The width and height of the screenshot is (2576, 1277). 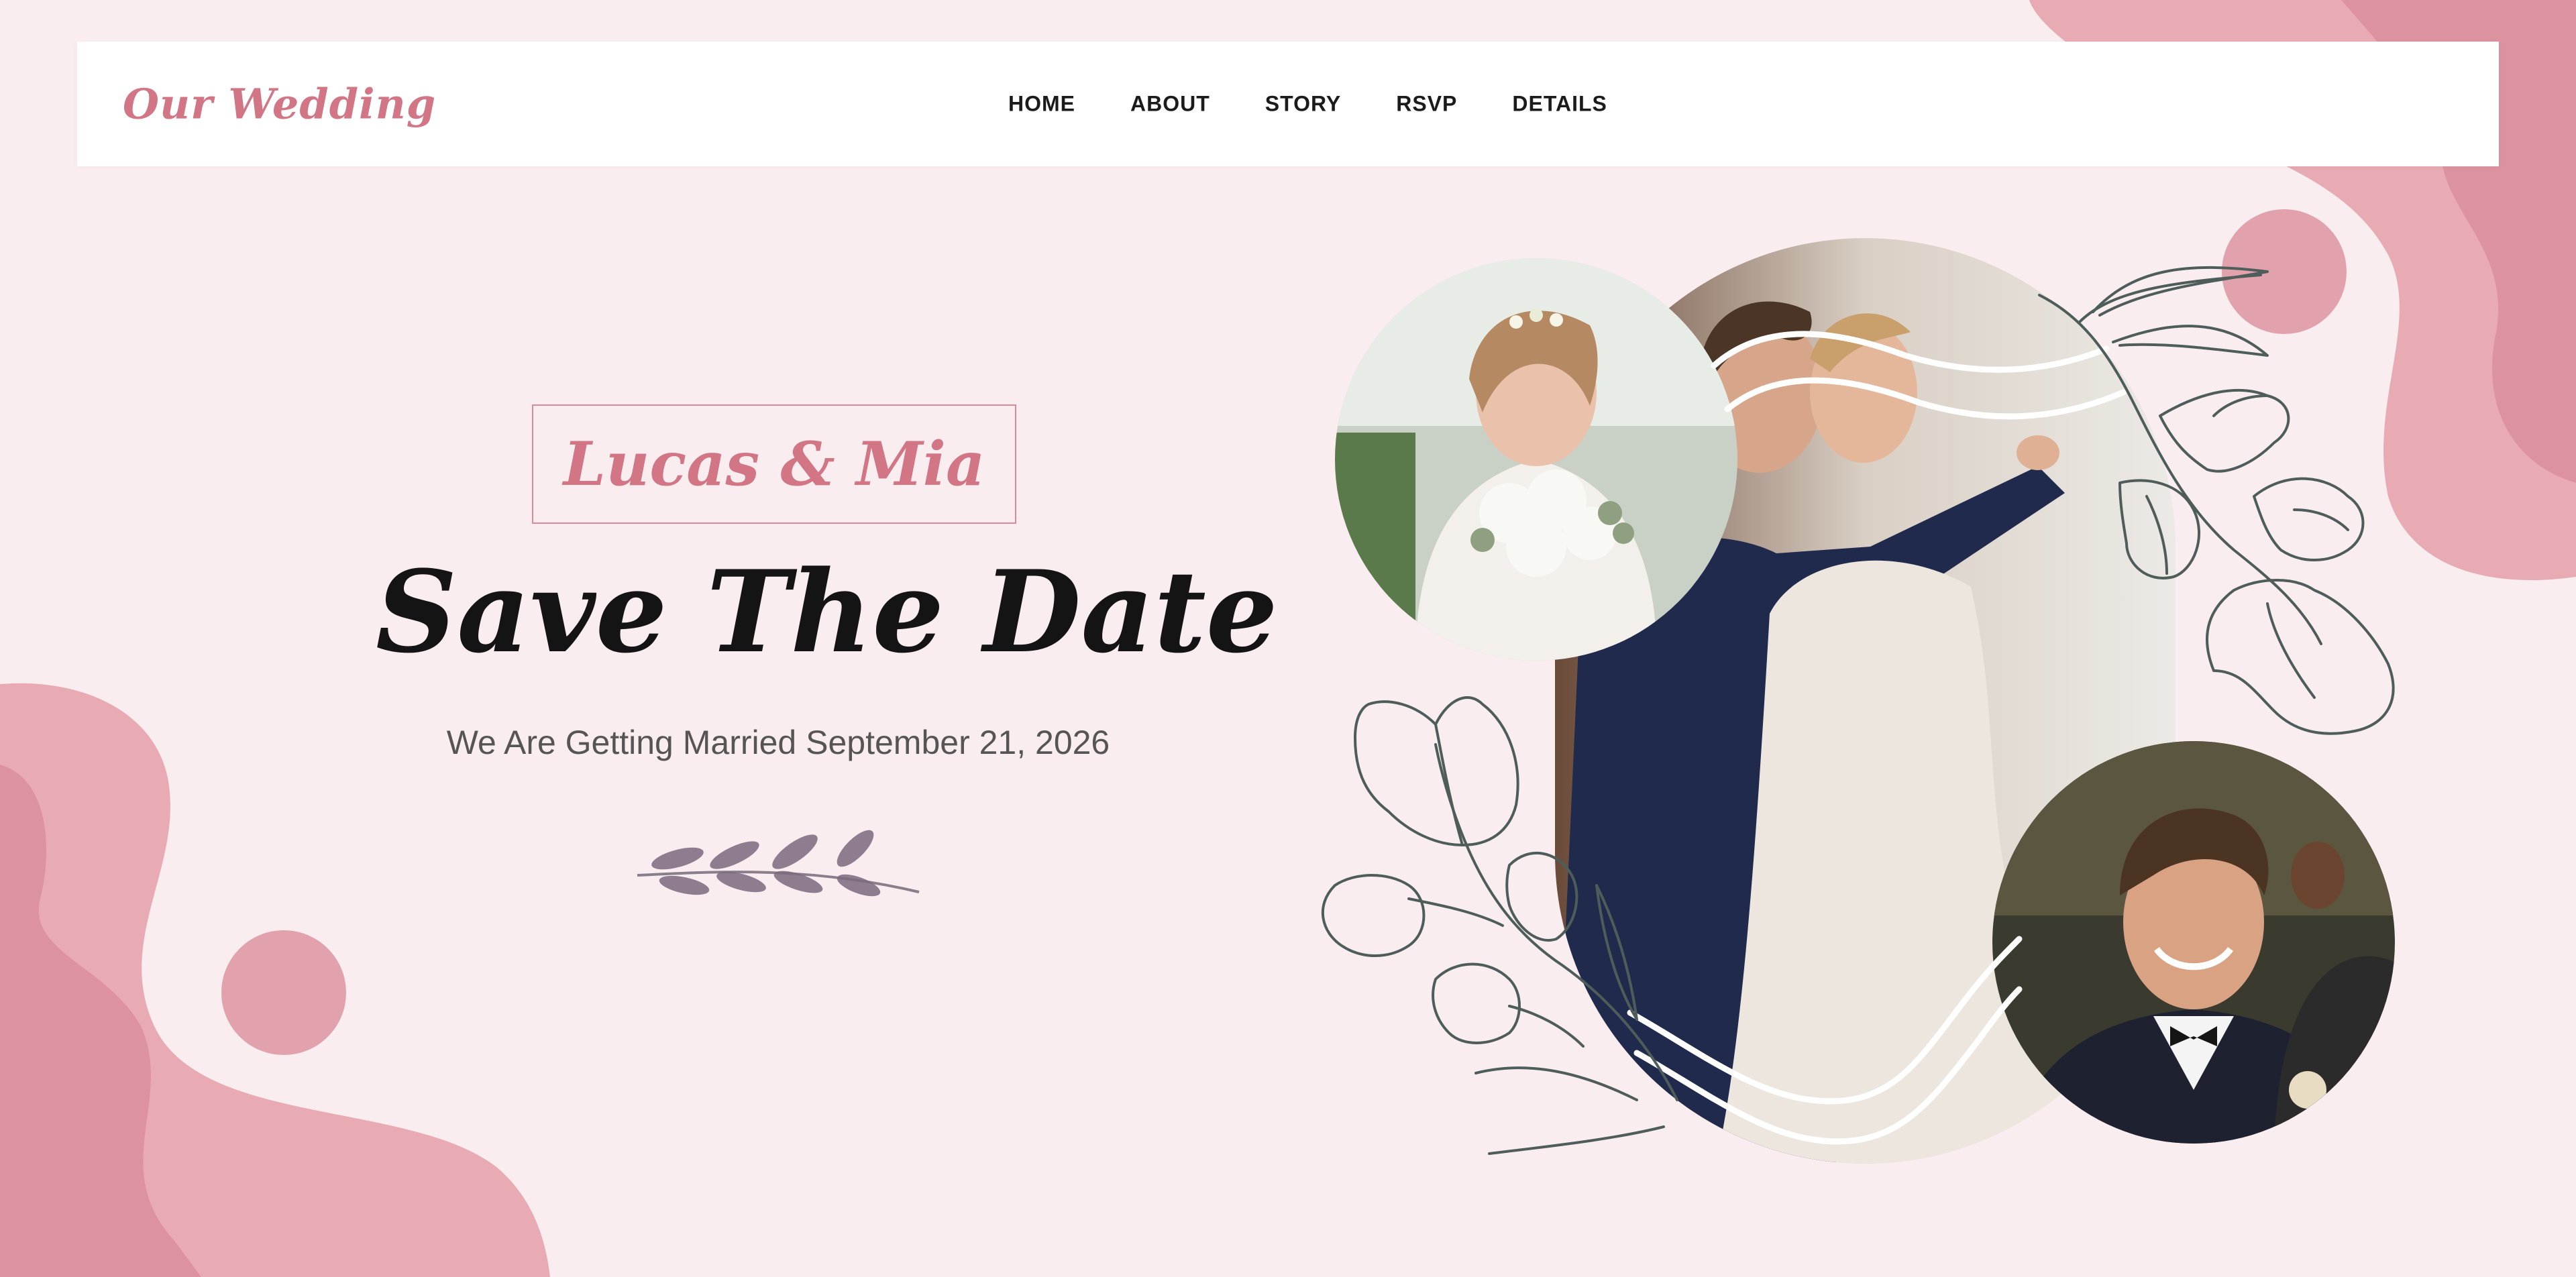 What do you see at coordinates (1041, 104) in the screenshot?
I see `nav-home: HOME` at bounding box center [1041, 104].